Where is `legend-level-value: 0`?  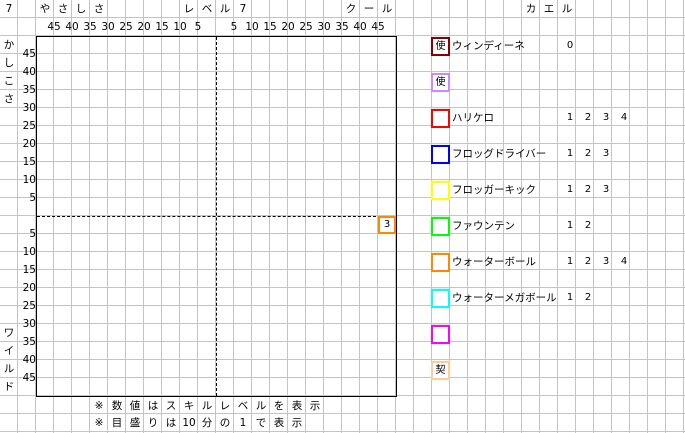 legend-level-value: 0 is located at coordinates (570, 45).